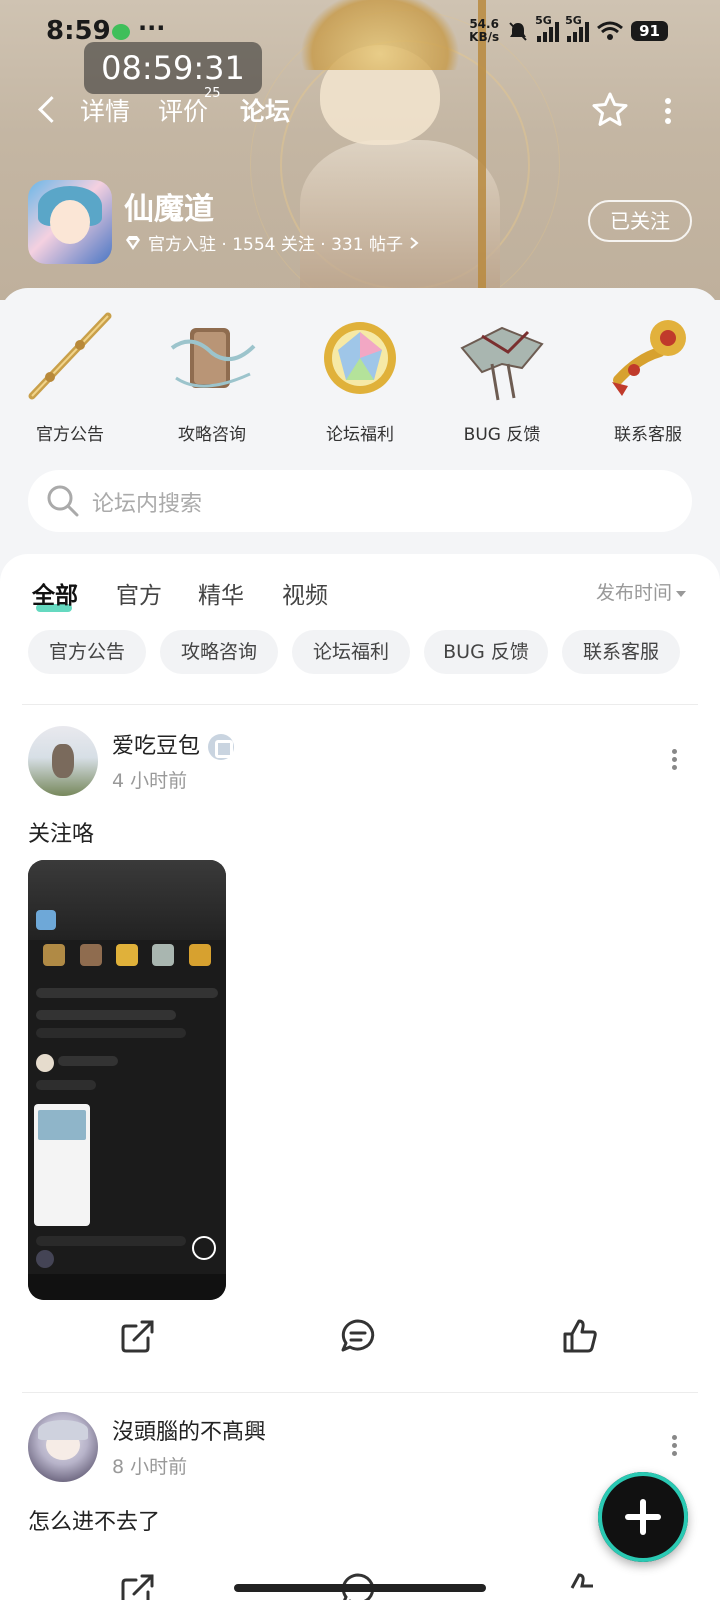 The width and height of the screenshot is (720, 1600). I want to click on category-forum-benefits: 论坛福利, so click(360, 376).